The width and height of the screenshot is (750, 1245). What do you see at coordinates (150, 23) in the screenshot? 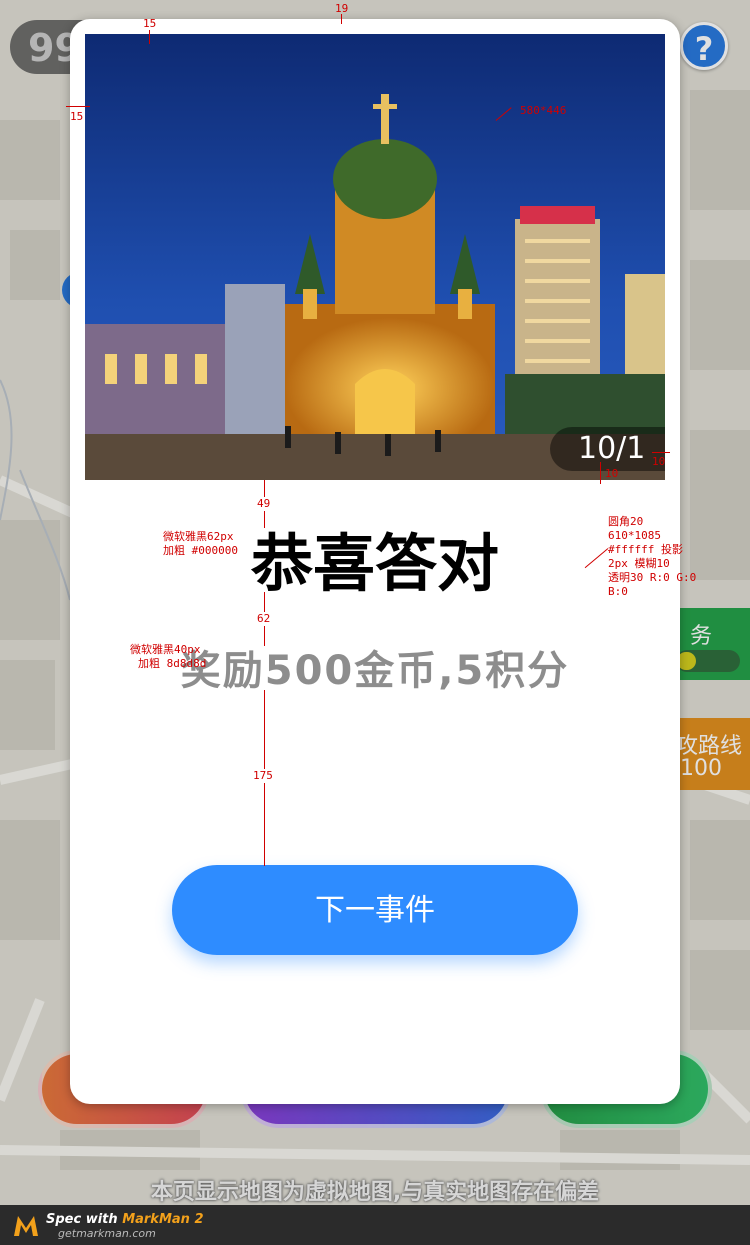
I see `annotation-top-spacing: 15` at bounding box center [150, 23].